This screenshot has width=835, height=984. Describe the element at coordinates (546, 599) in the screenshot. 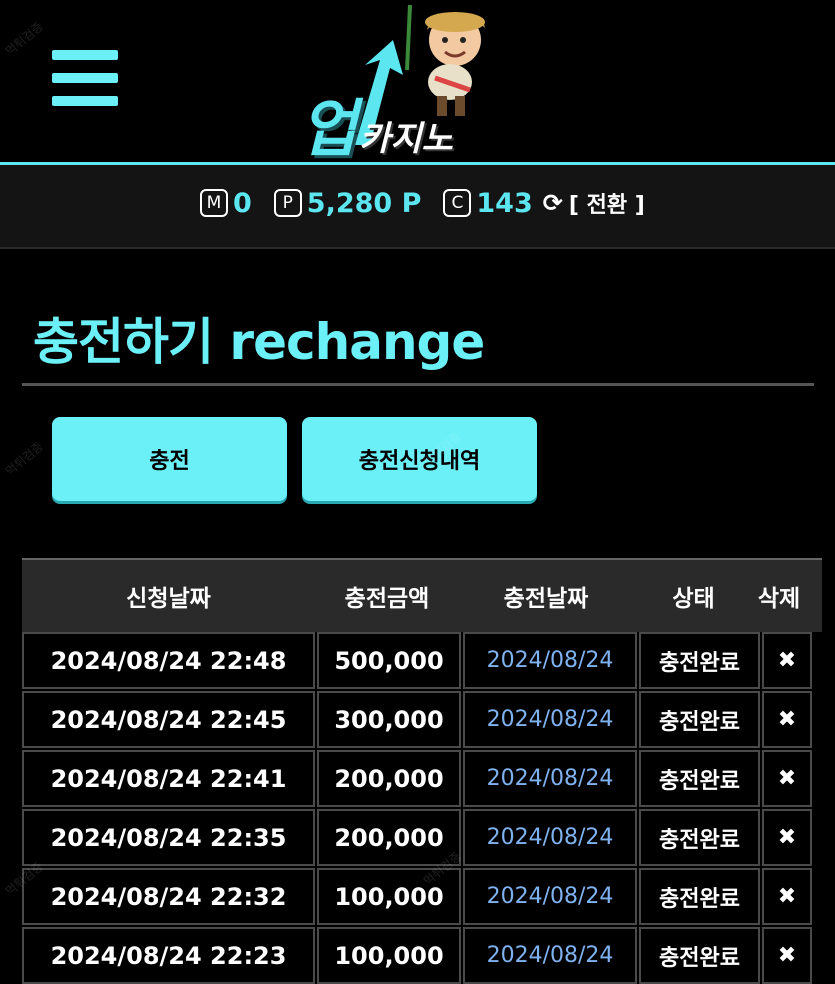

I see `header-charge-date: 충전날짜` at that location.